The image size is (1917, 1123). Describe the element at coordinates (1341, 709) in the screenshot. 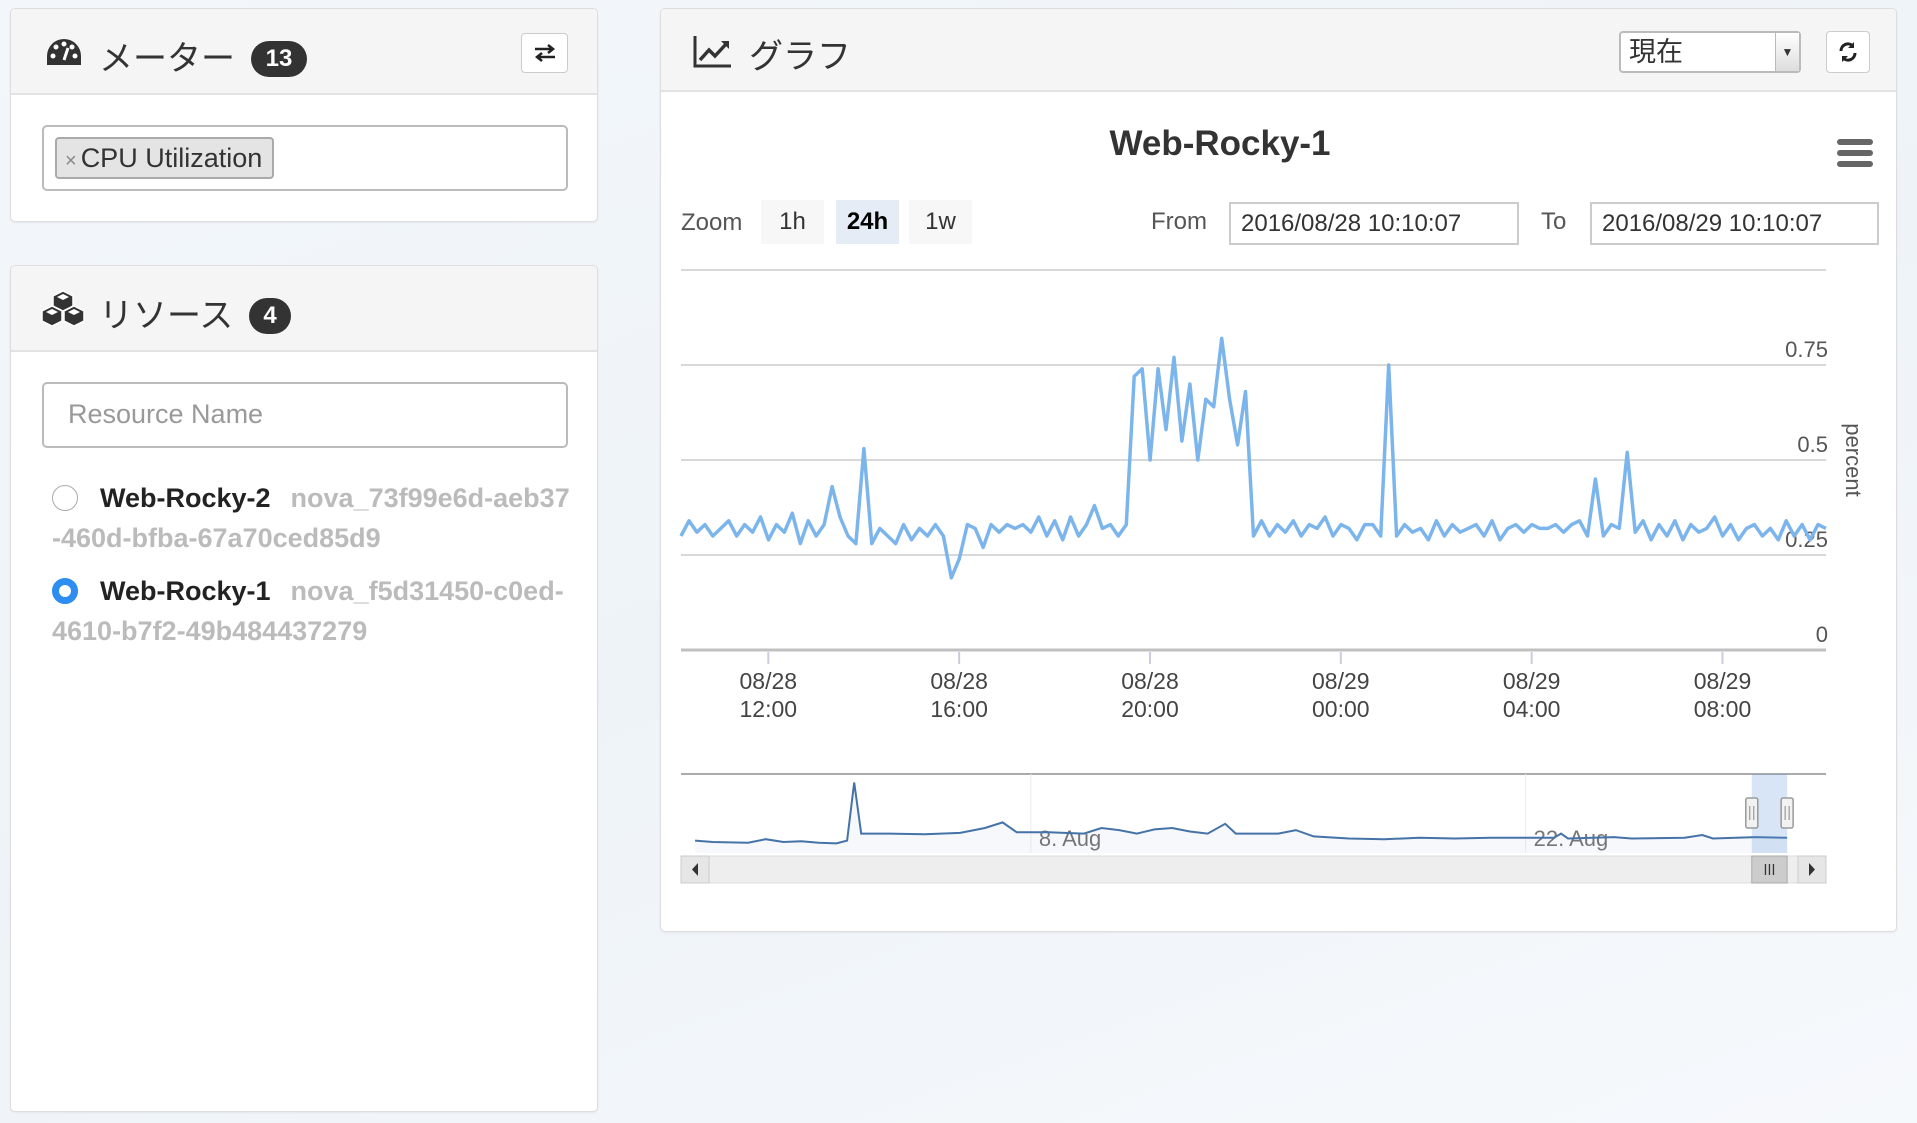

I see `x-tick-label: 00:00` at that location.